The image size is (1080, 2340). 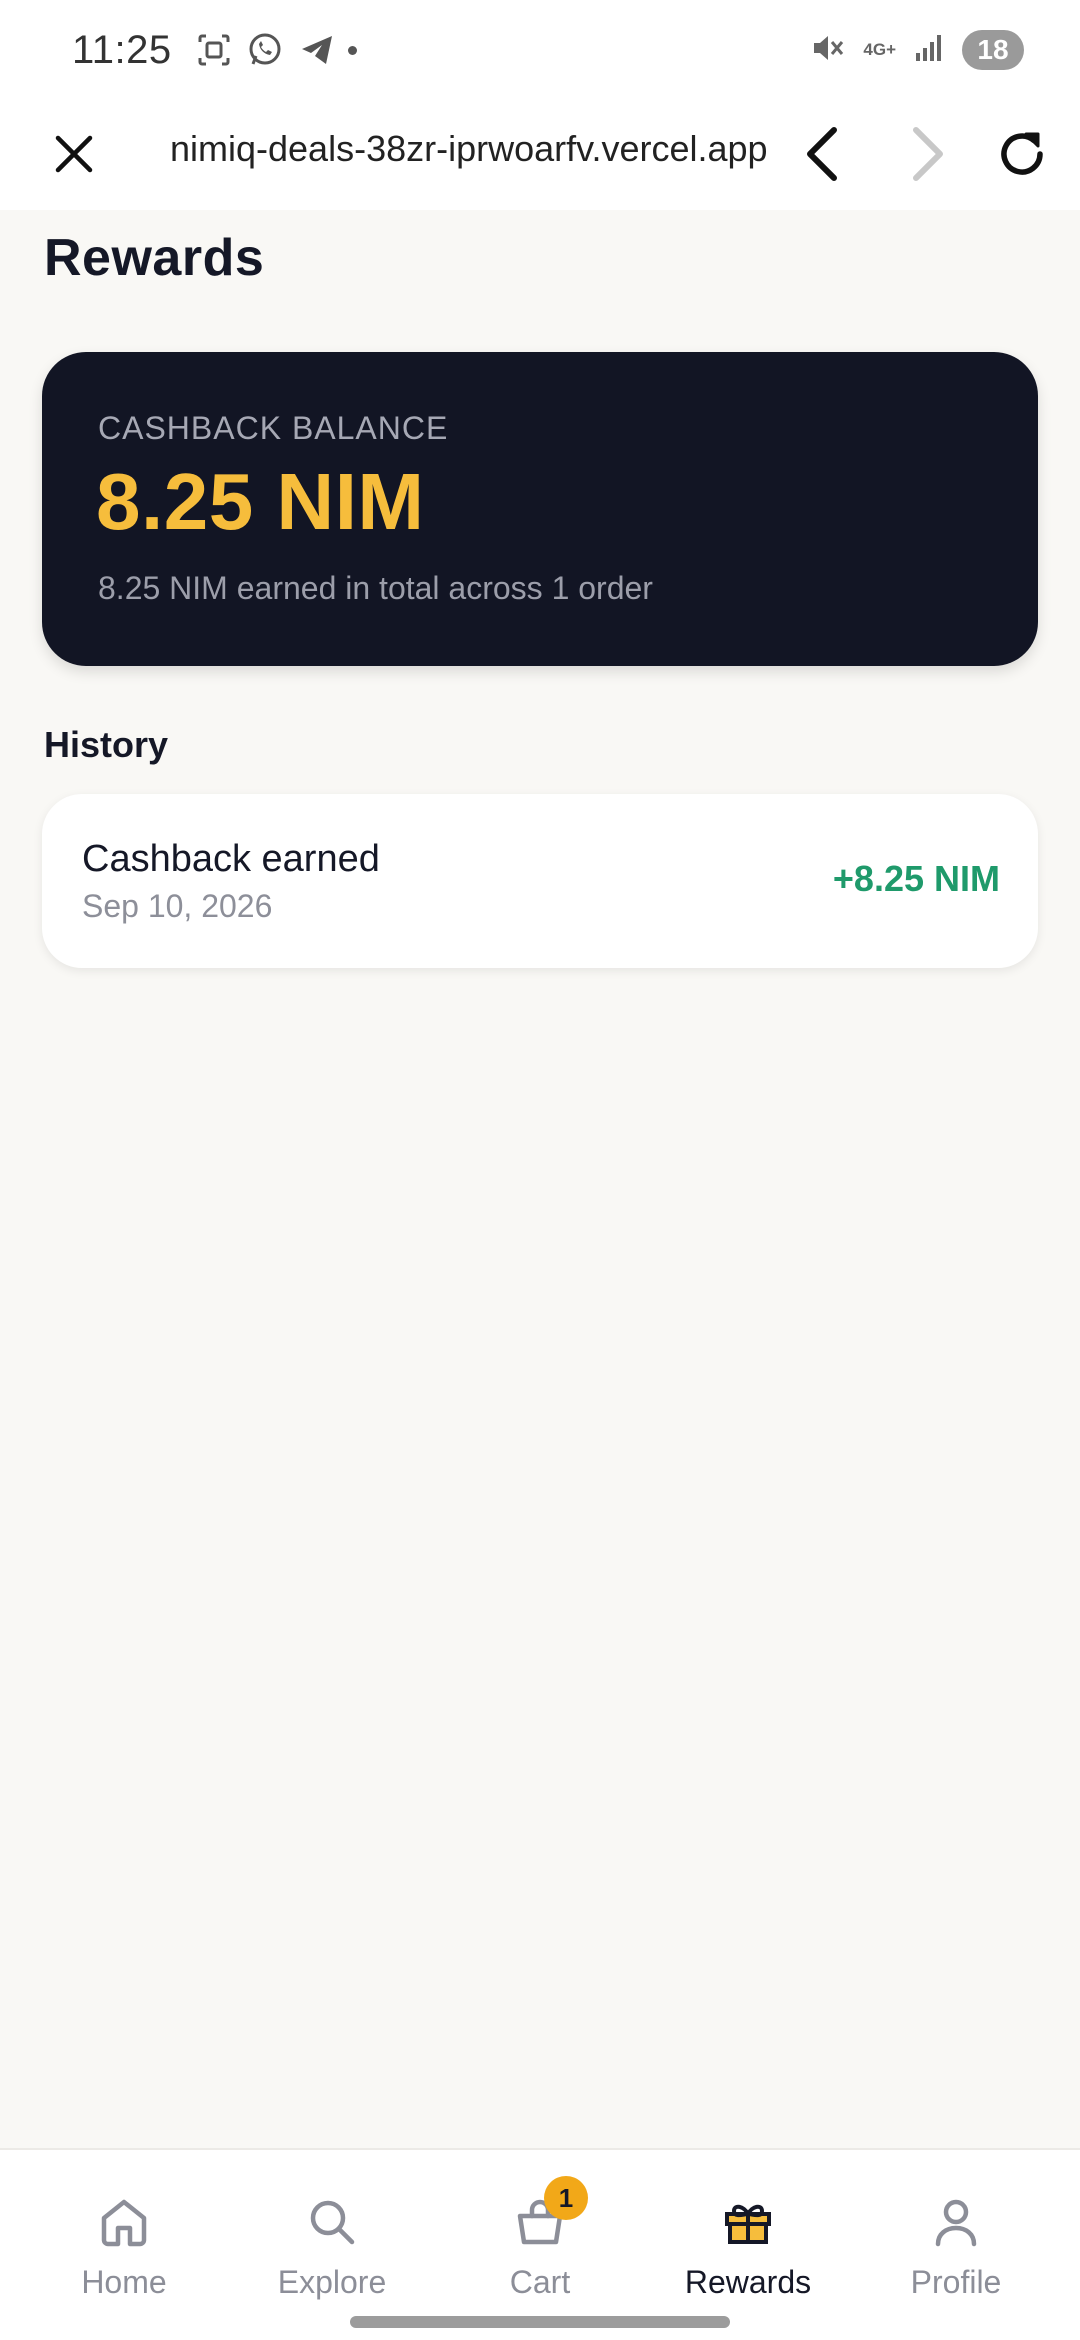 I want to click on forward-icon, so click(x=928, y=154).